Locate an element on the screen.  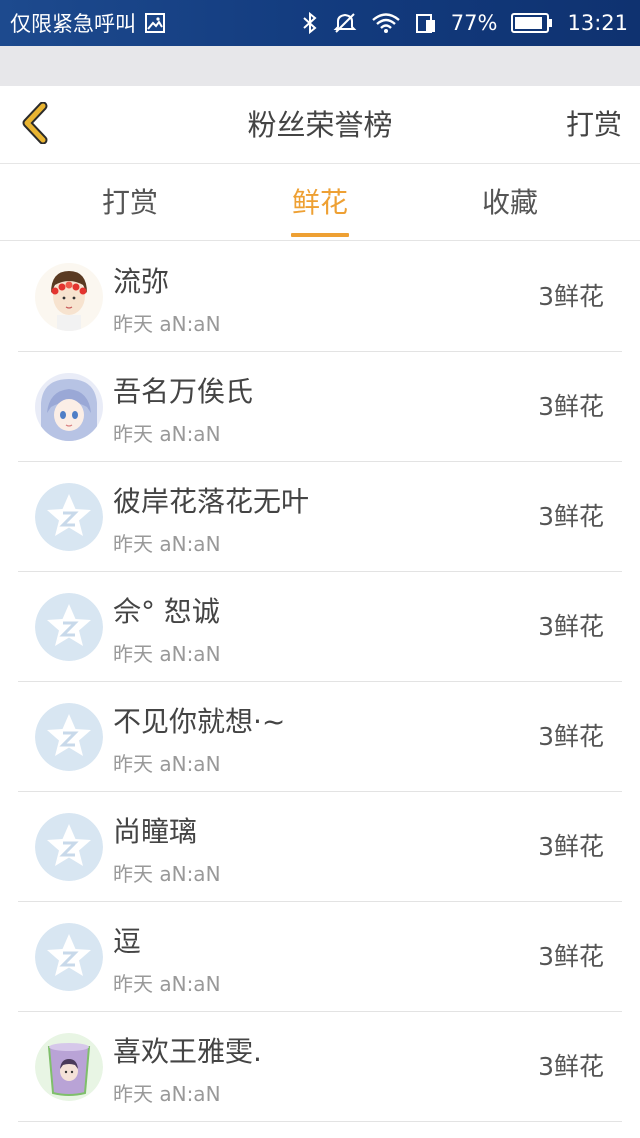
battery-icon is located at coordinates (532, 23).